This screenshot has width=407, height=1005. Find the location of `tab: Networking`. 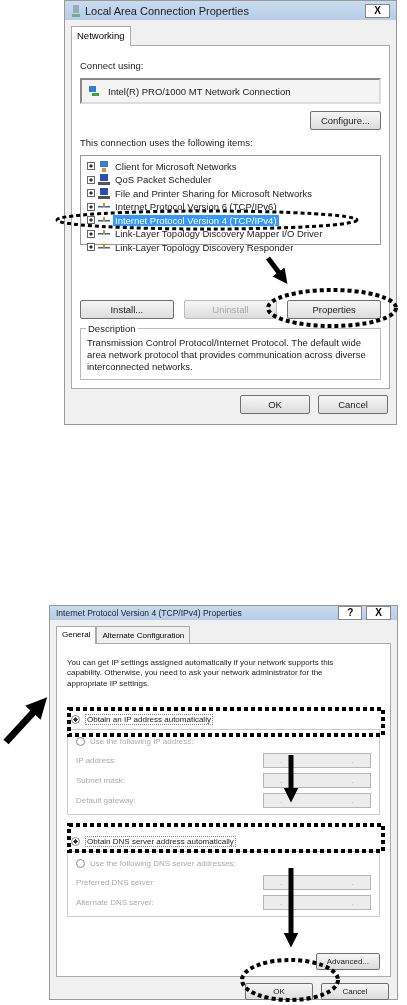

tab: Networking is located at coordinates (101, 36).